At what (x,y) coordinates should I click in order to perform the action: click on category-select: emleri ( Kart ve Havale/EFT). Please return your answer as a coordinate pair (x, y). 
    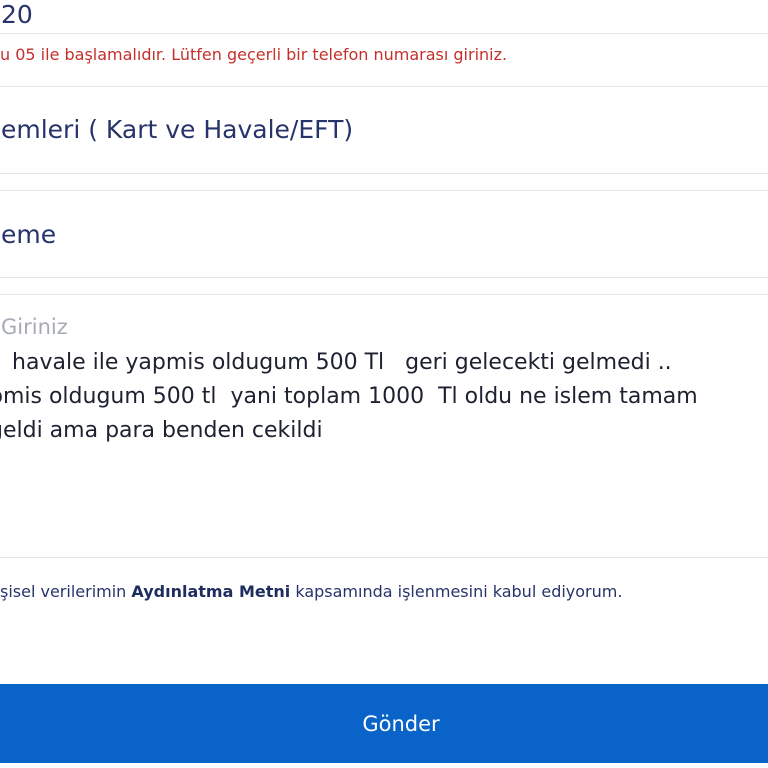
    Looking at the image, I should click on (384, 130).